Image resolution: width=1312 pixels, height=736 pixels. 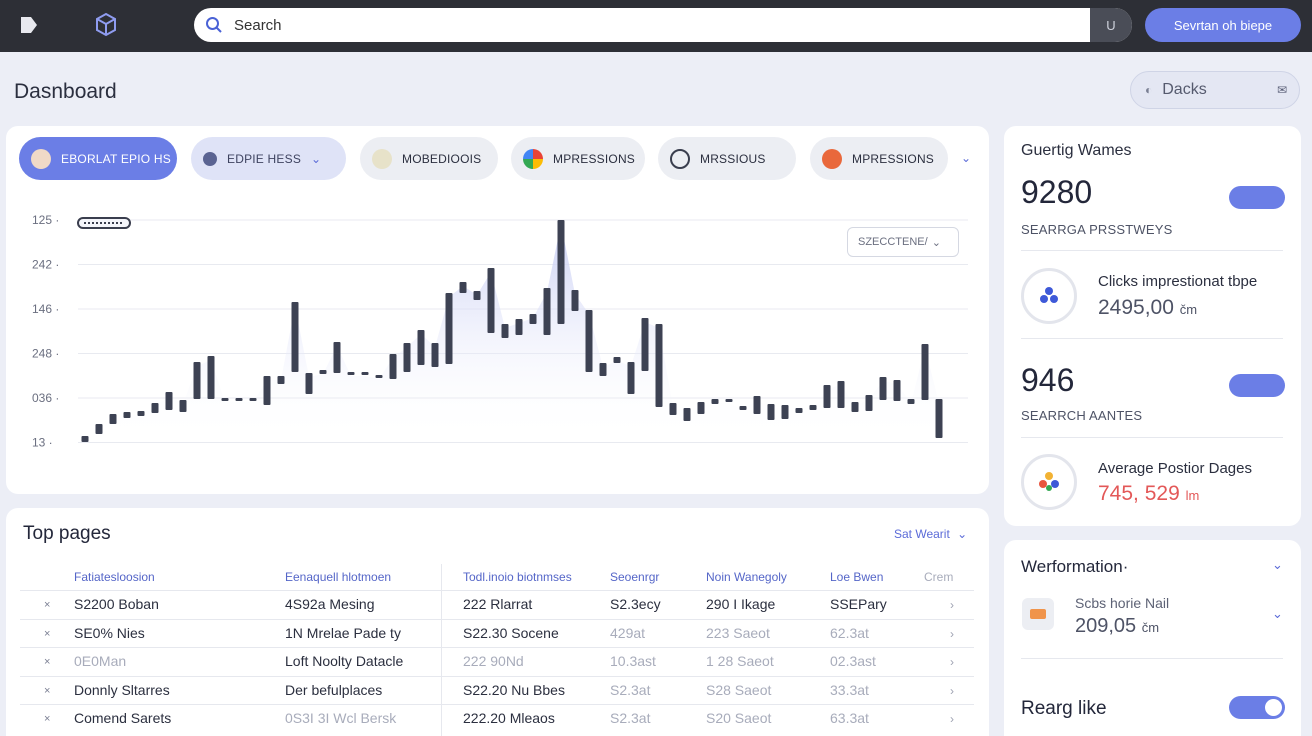 I want to click on clicks-value: 2495,00 čm, so click(x=1147, y=308).